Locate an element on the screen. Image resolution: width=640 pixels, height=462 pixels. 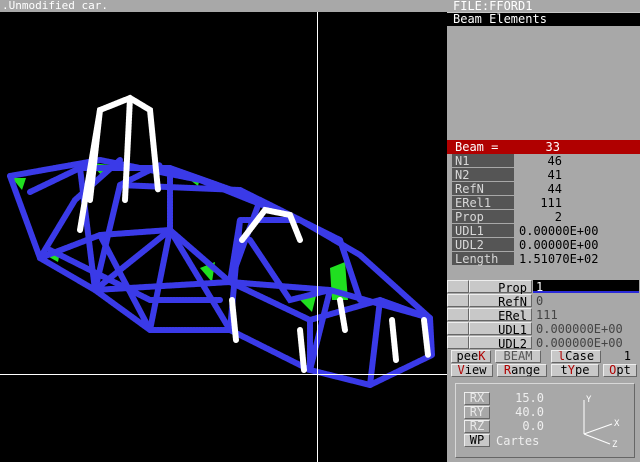
edit-row-udl2: UDL2 0.000000E+00 is located at coordinates (543, 343).